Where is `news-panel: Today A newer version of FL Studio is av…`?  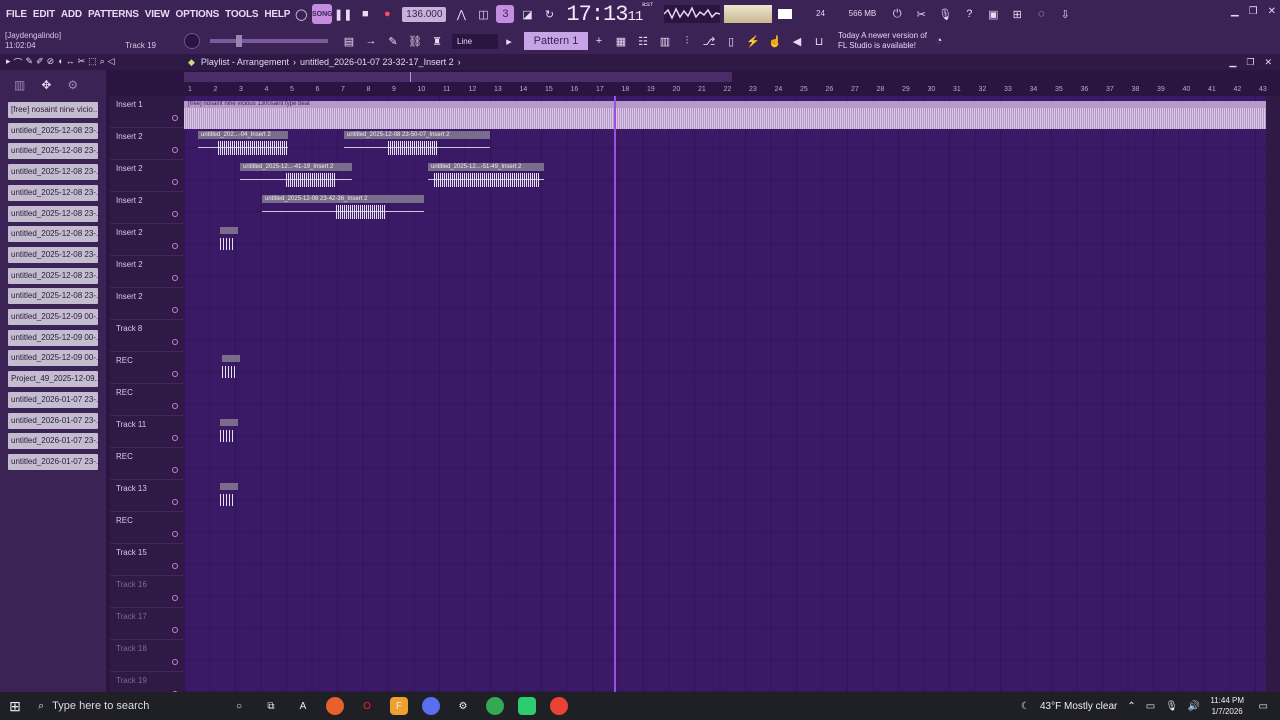
news-panel: Today A newer version of FL Studio is av… is located at coordinates (883, 41).